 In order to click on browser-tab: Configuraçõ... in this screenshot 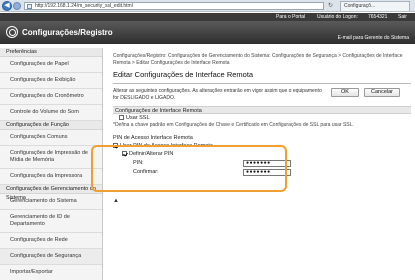, I will do `click(375, 6)`.